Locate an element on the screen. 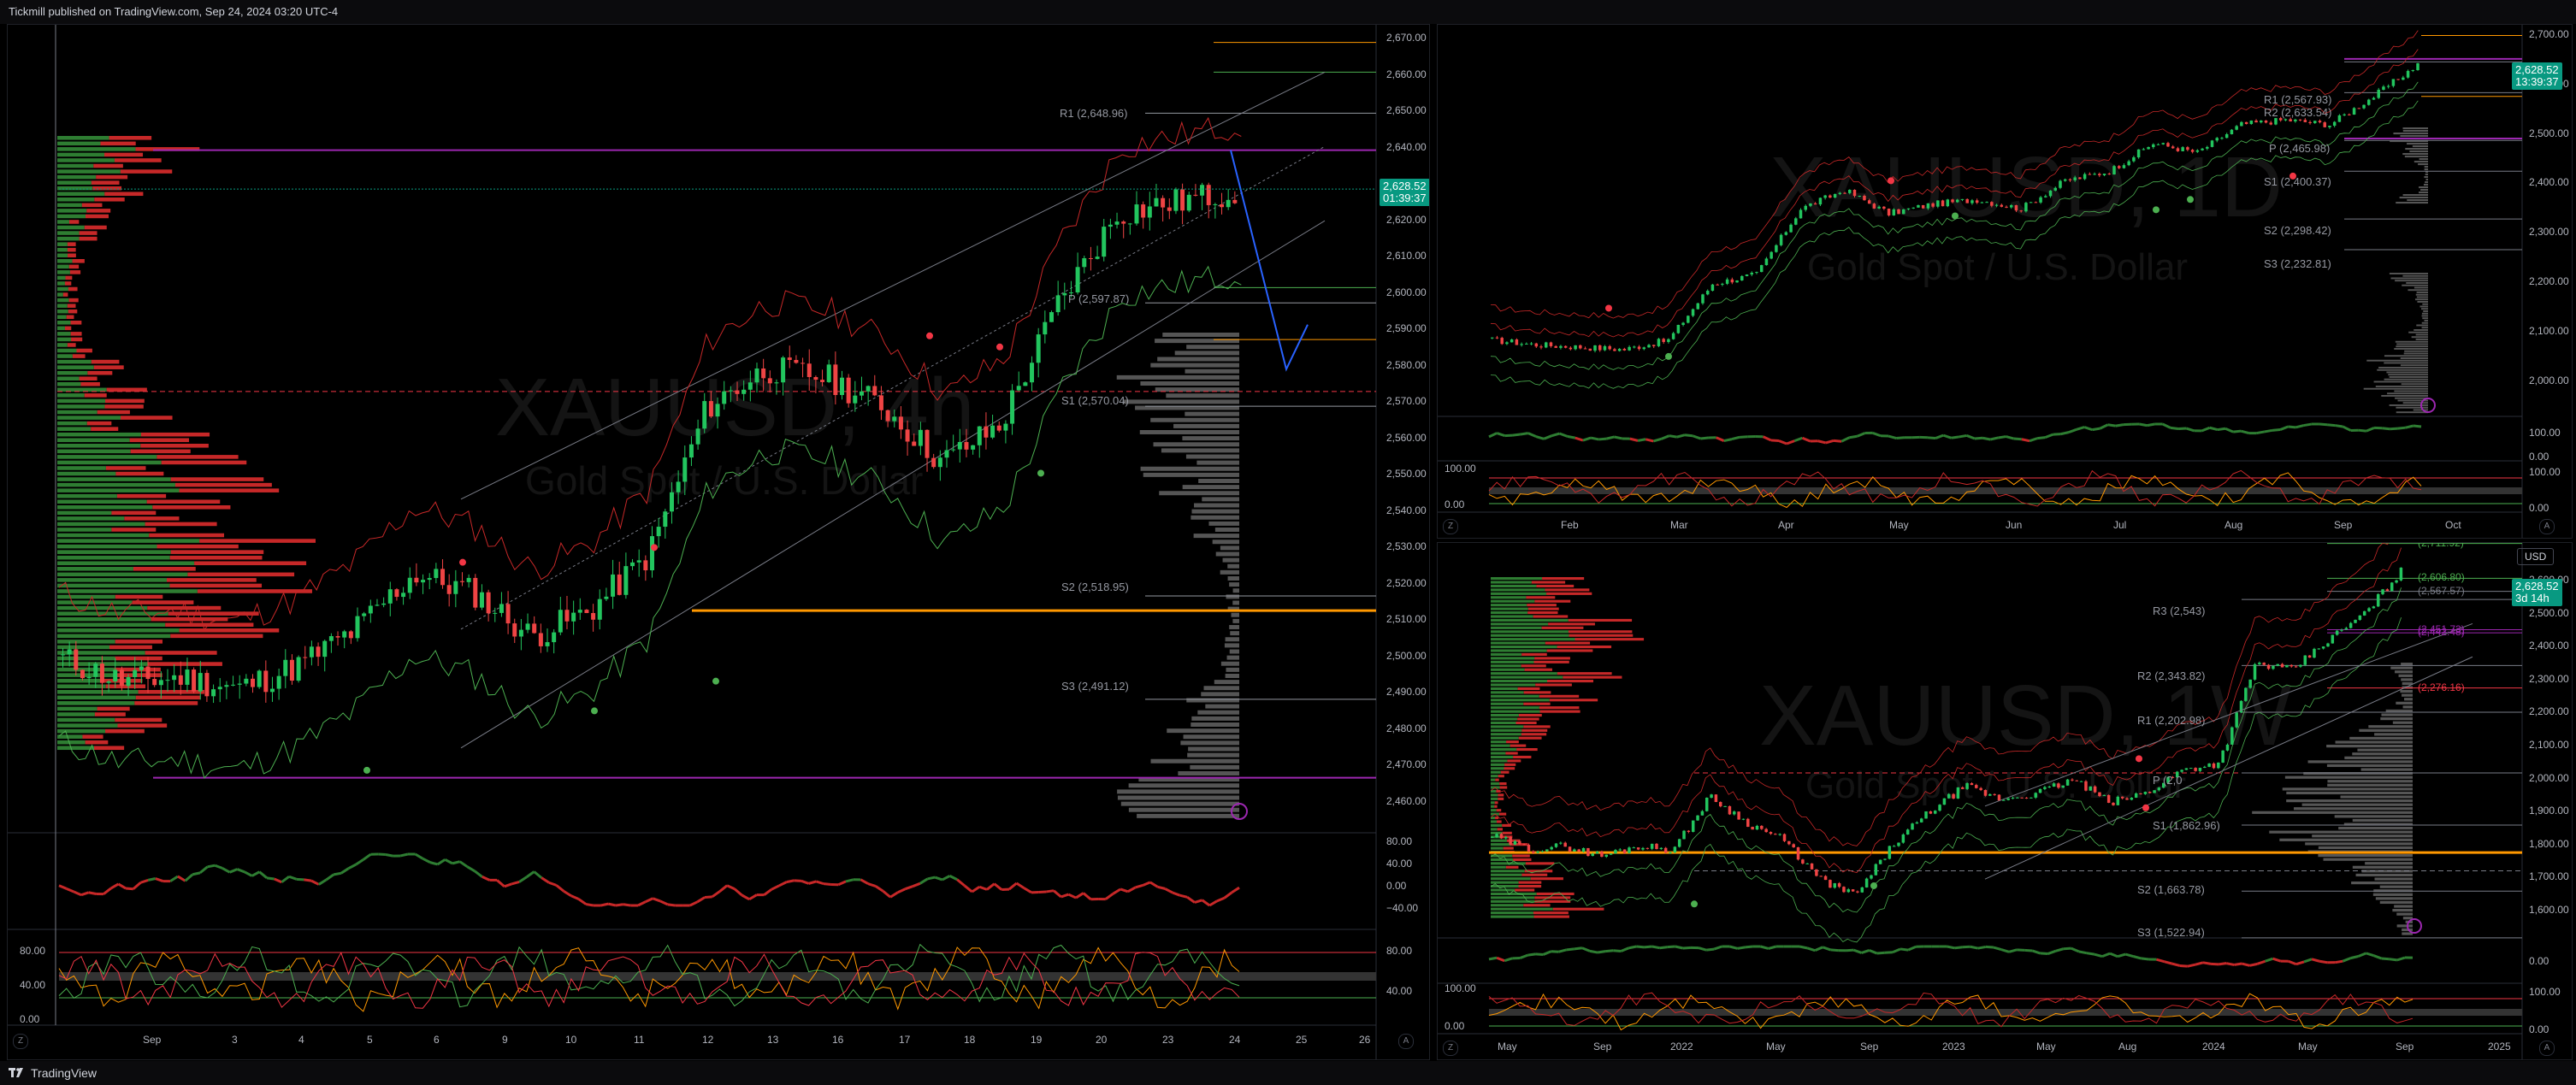 The height and width of the screenshot is (1085, 2576). pivot-r1-label: R1 (2,202.98) is located at coordinates (2171, 720).